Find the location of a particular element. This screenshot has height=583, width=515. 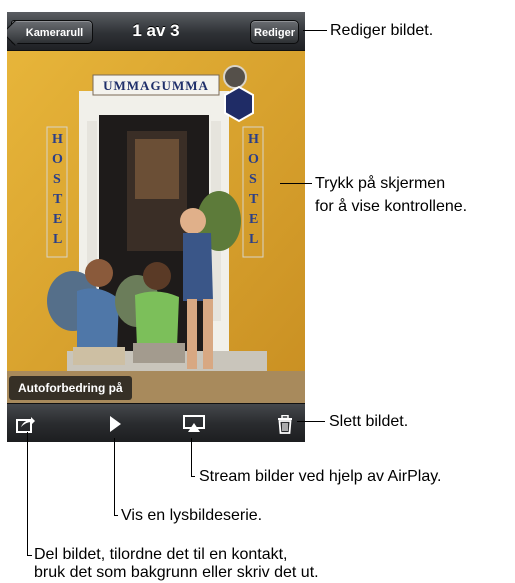

callout-line-slideshow-v is located at coordinates (114, 476).